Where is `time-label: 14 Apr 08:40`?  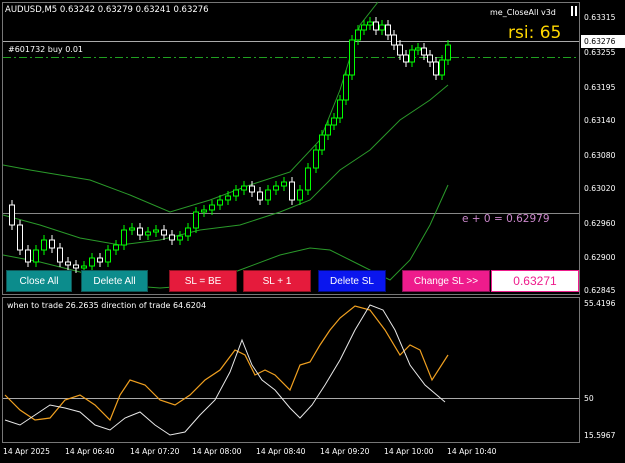 time-label: 14 Apr 08:40 is located at coordinates (281, 451).